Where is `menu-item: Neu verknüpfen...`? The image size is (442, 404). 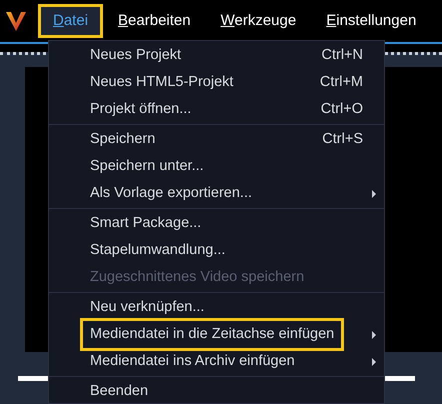
menu-item: Neu verknüpfen... is located at coordinates (216, 307).